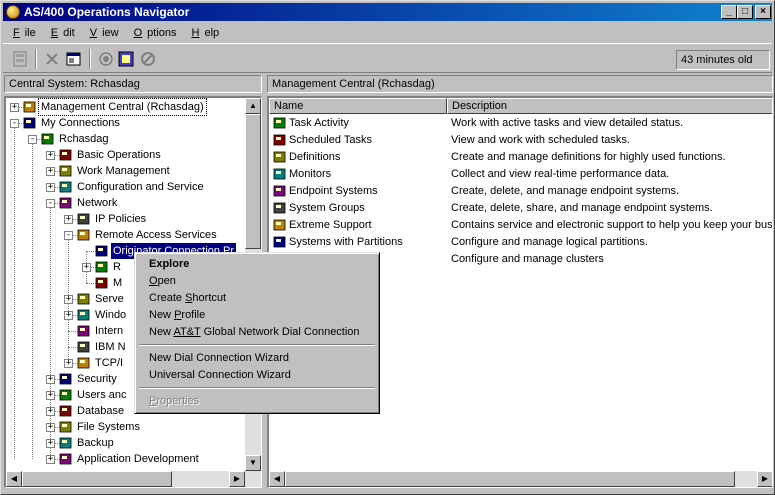 This screenshot has width=775, height=495. I want to click on context-universal-connection-wizard: Universal Connection Wizard, so click(257, 375).